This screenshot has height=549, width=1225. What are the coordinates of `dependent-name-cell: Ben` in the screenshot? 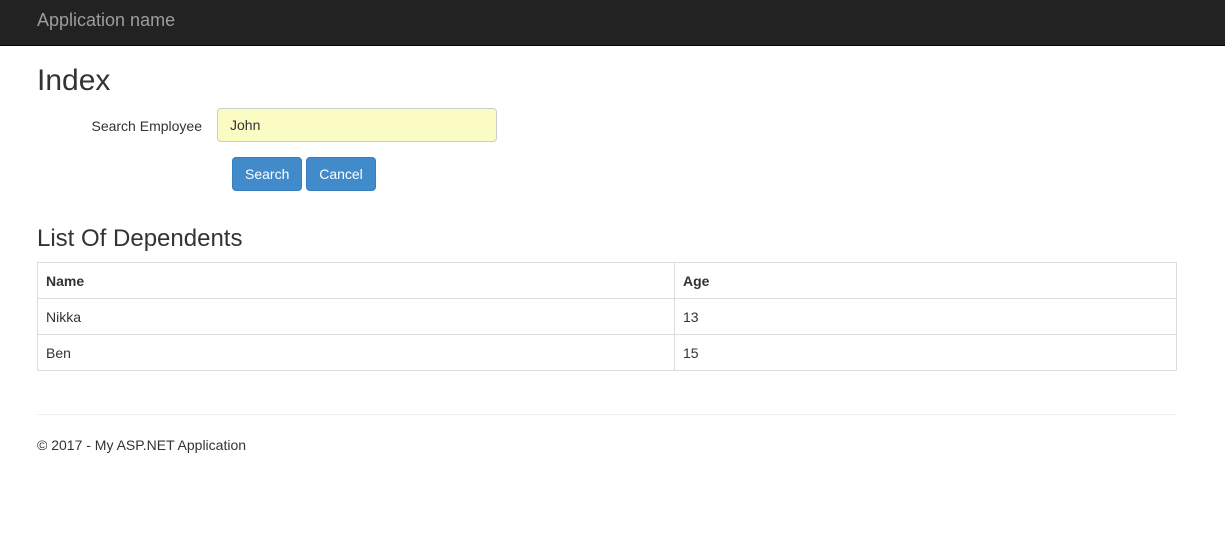 It's located at (356, 352).